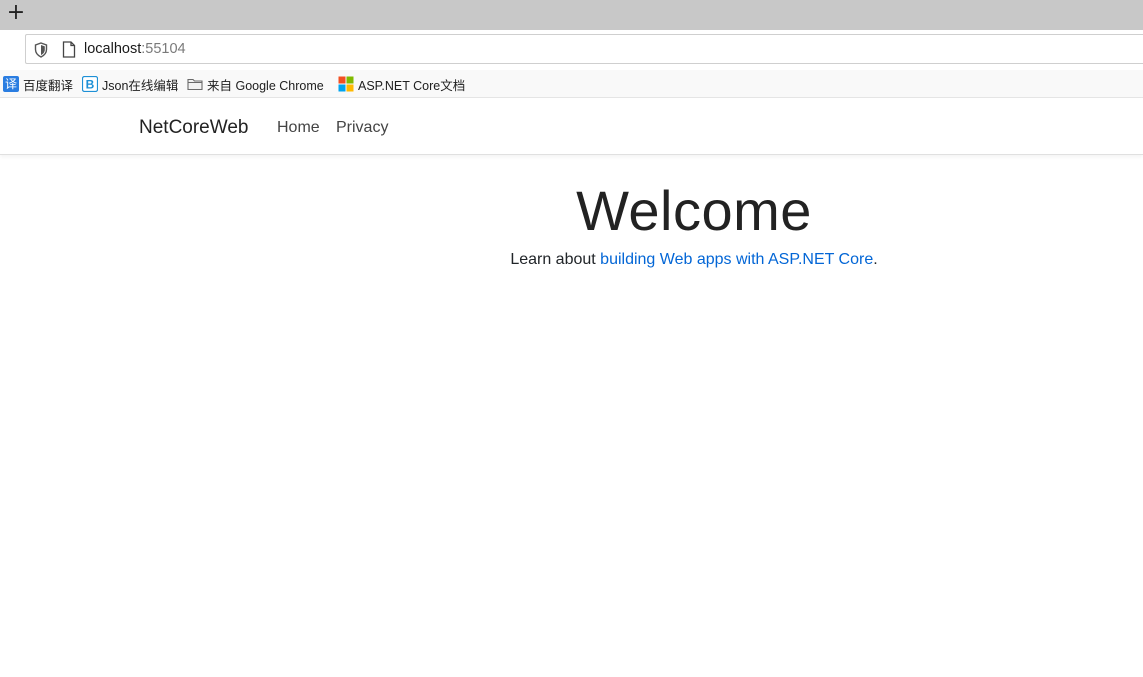 The height and width of the screenshot is (677, 1143). What do you see at coordinates (16, 13) in the screenshot?
I see `new-tab-button: +` at bounding box center [16, 13].